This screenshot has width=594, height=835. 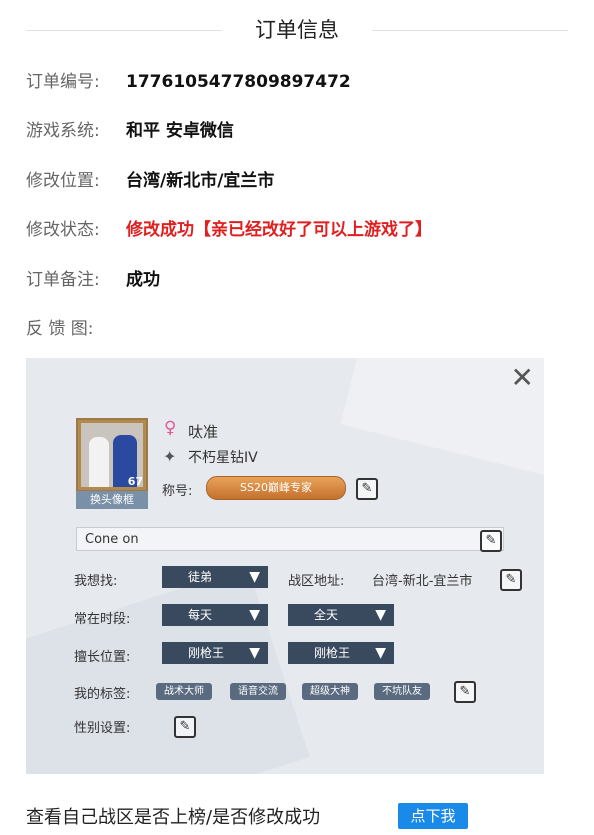 What do you see at coordinates (422, 581) in the screenshot?
I see `zone-value: 台湾-新北-宜兰市` at bounding box center [422, 581].